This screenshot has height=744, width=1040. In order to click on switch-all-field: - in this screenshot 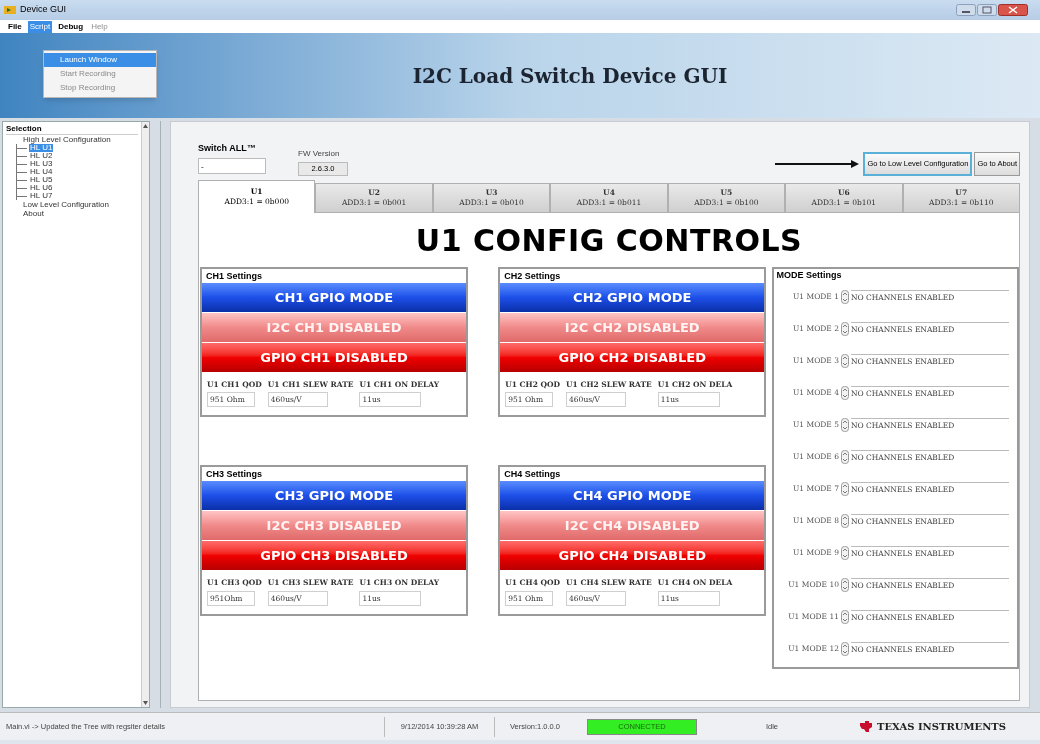, I will do `click(232, 166)`.